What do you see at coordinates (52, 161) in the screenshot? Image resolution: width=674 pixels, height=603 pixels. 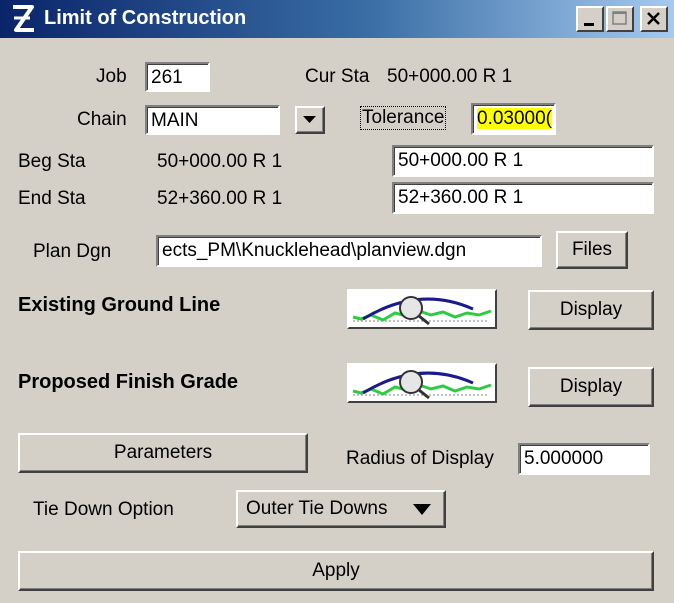 I see `beg-sta-label: Beg Sta` at bounding box center [52, 161].